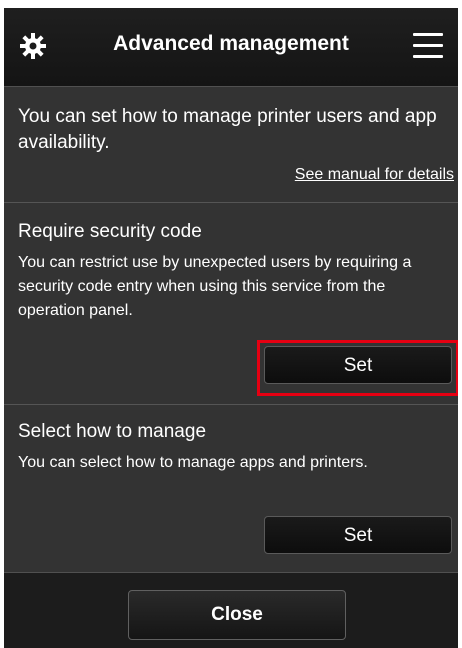 This screenshot has width=462, height=648. I want to click on highlight-box, so click(357, 368).